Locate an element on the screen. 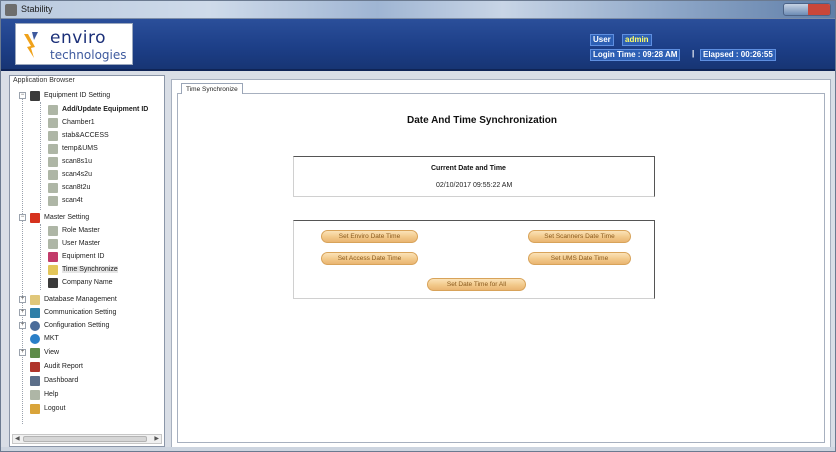  gear-icon is located at coordinates (35, 325).